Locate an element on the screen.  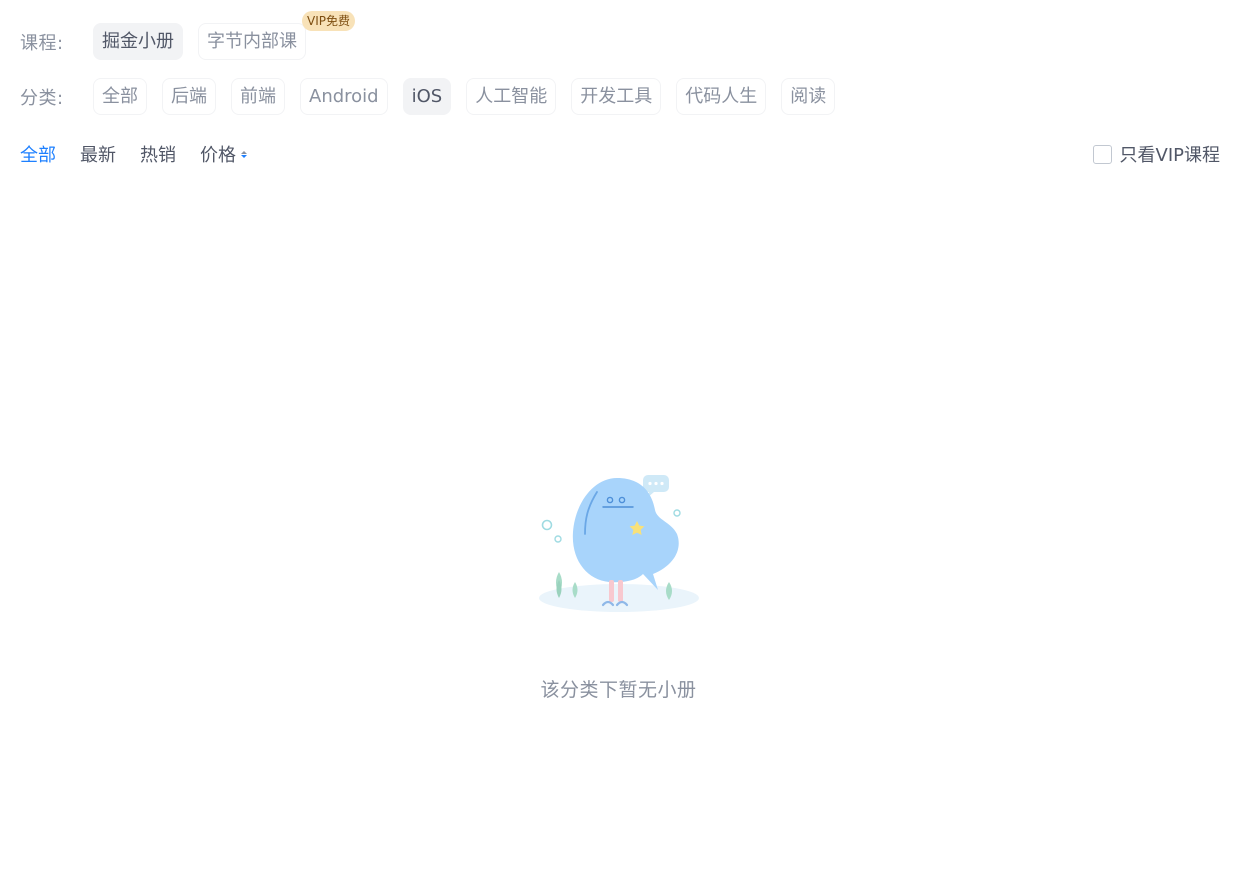
chip-course-bytedance-internal: 字节内部课 VIP免费 is located at coordinates (276, 35).